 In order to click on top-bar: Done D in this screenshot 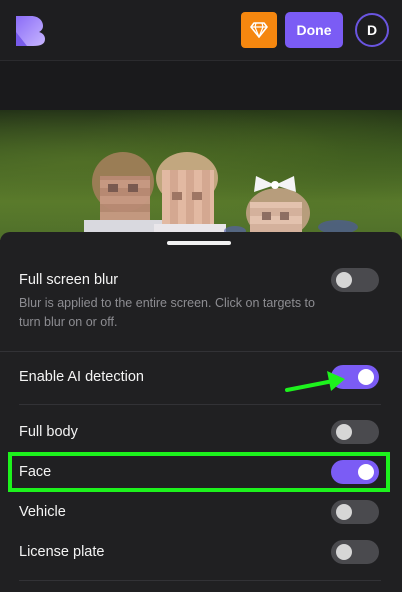, I will do `click(201, 30)`.